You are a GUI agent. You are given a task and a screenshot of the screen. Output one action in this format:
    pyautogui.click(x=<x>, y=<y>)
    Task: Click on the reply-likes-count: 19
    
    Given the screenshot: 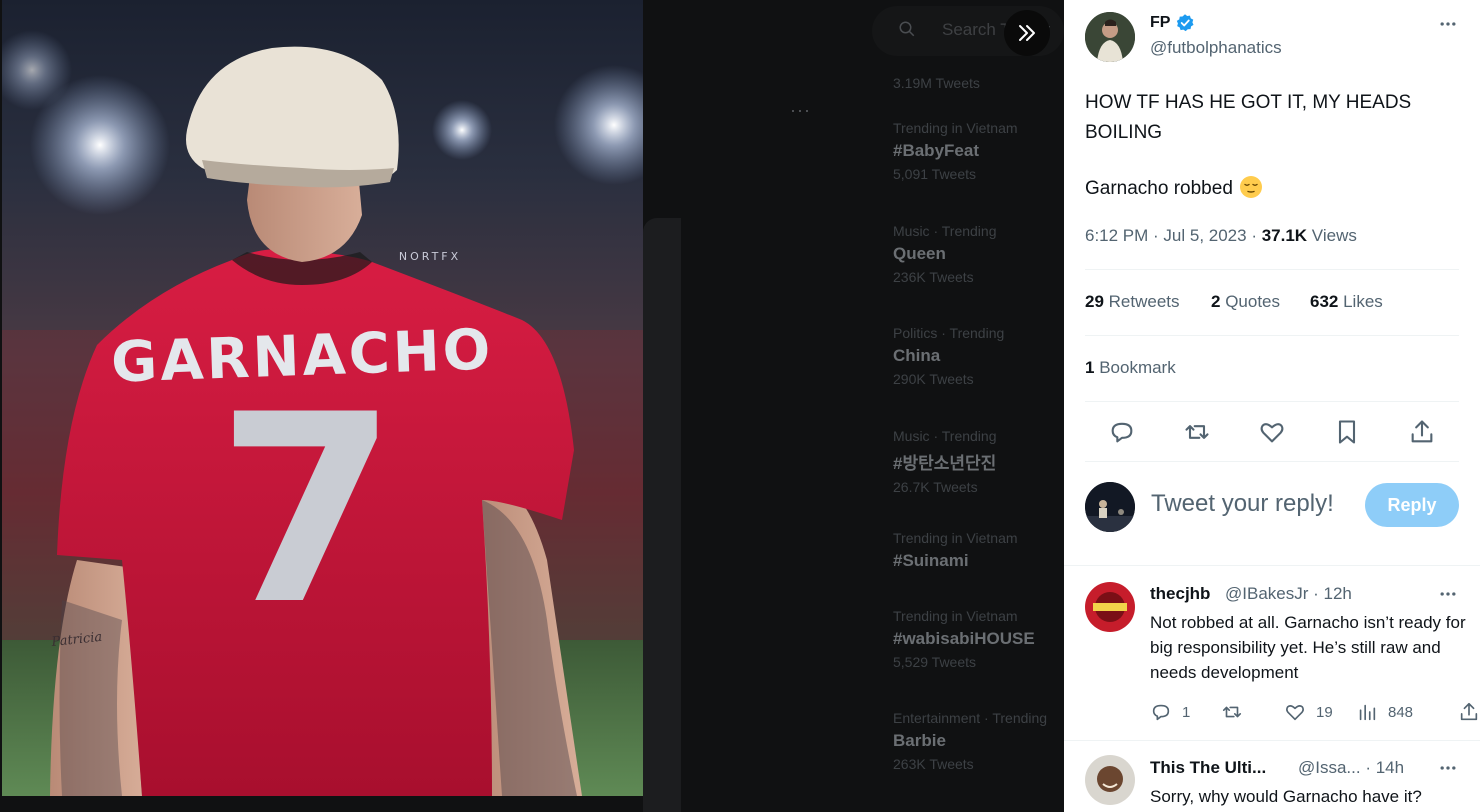 What is the action you would take?
    pyautogui.click(x=1324, y=712)
    